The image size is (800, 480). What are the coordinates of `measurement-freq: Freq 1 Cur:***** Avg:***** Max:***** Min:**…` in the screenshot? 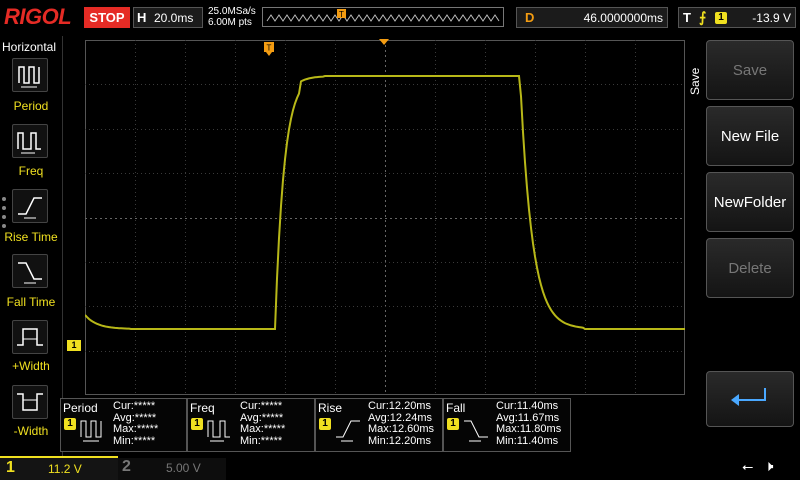 It's located at (251, 425).